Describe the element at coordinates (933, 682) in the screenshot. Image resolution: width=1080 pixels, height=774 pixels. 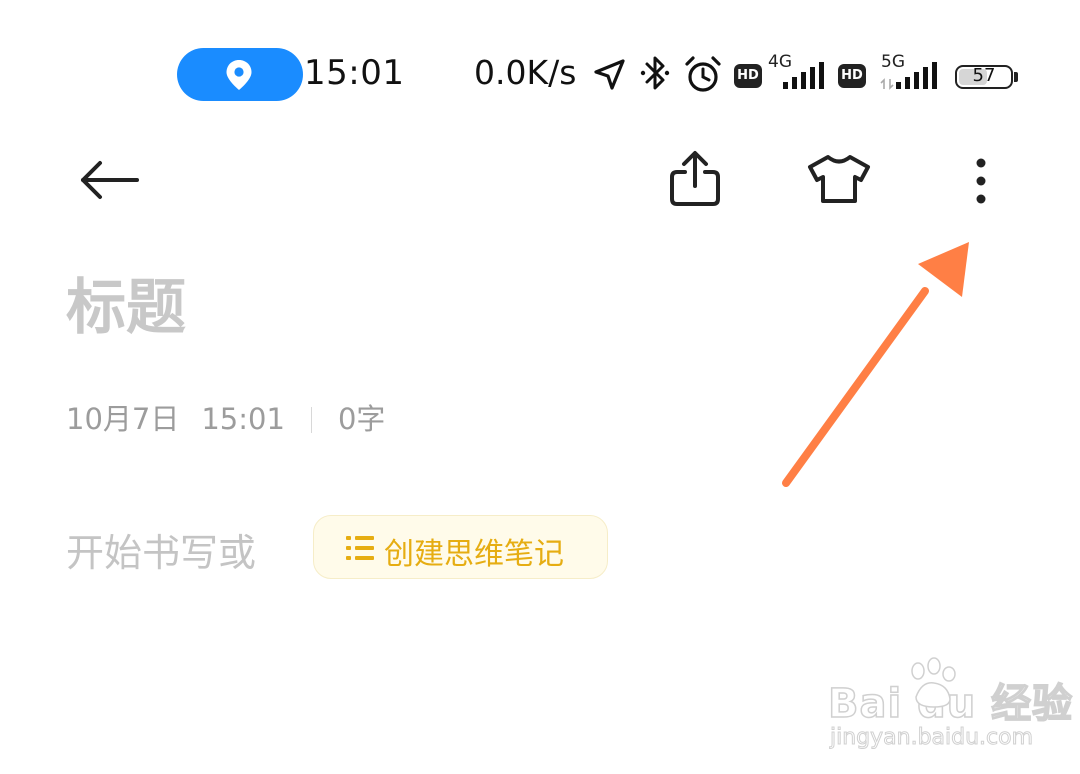
I see `paw-logo-icon` at that location.